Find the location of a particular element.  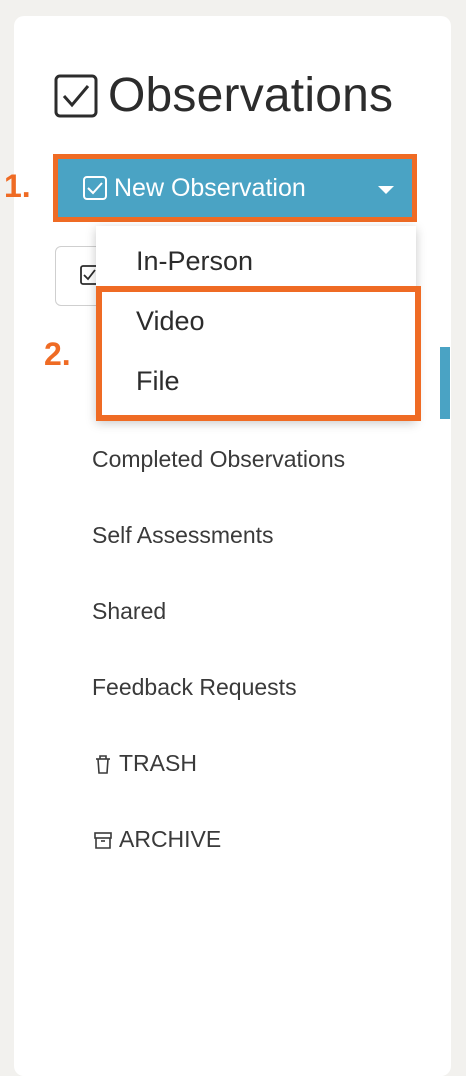

menu-item-label: Feedback Requests is located at coordinates (194, 687).